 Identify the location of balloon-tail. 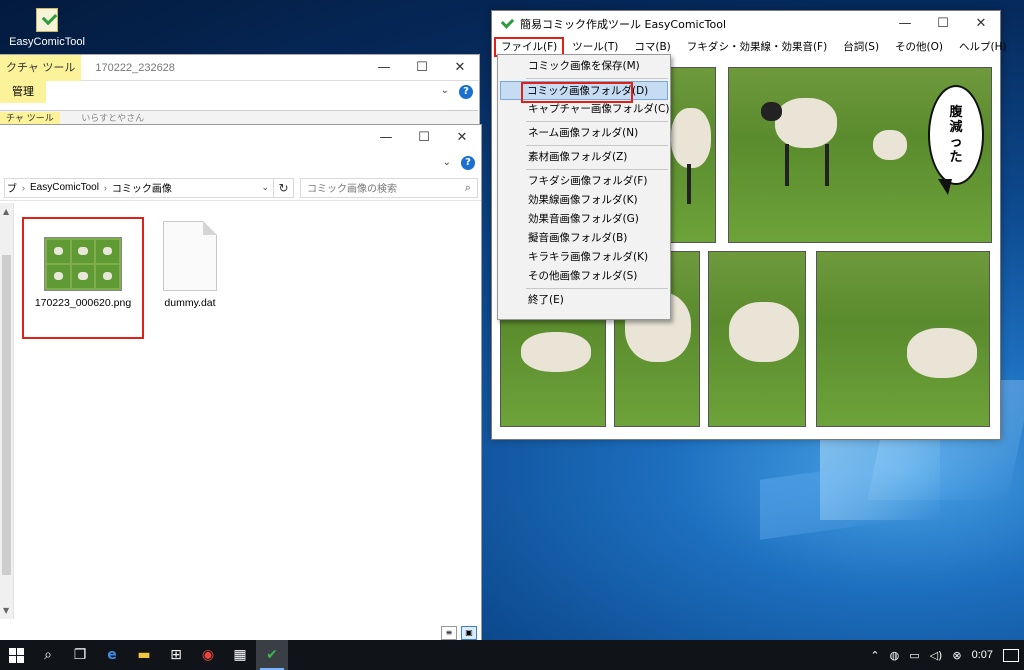
(945, 187).